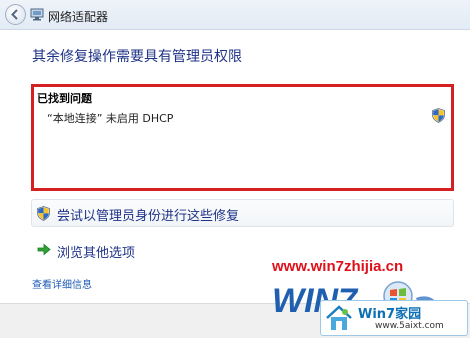 The height and width of the screenshot is (338, 470). Describe the element at coordinates (339, 317) in the screenshot. I see `house-icon` at that location.